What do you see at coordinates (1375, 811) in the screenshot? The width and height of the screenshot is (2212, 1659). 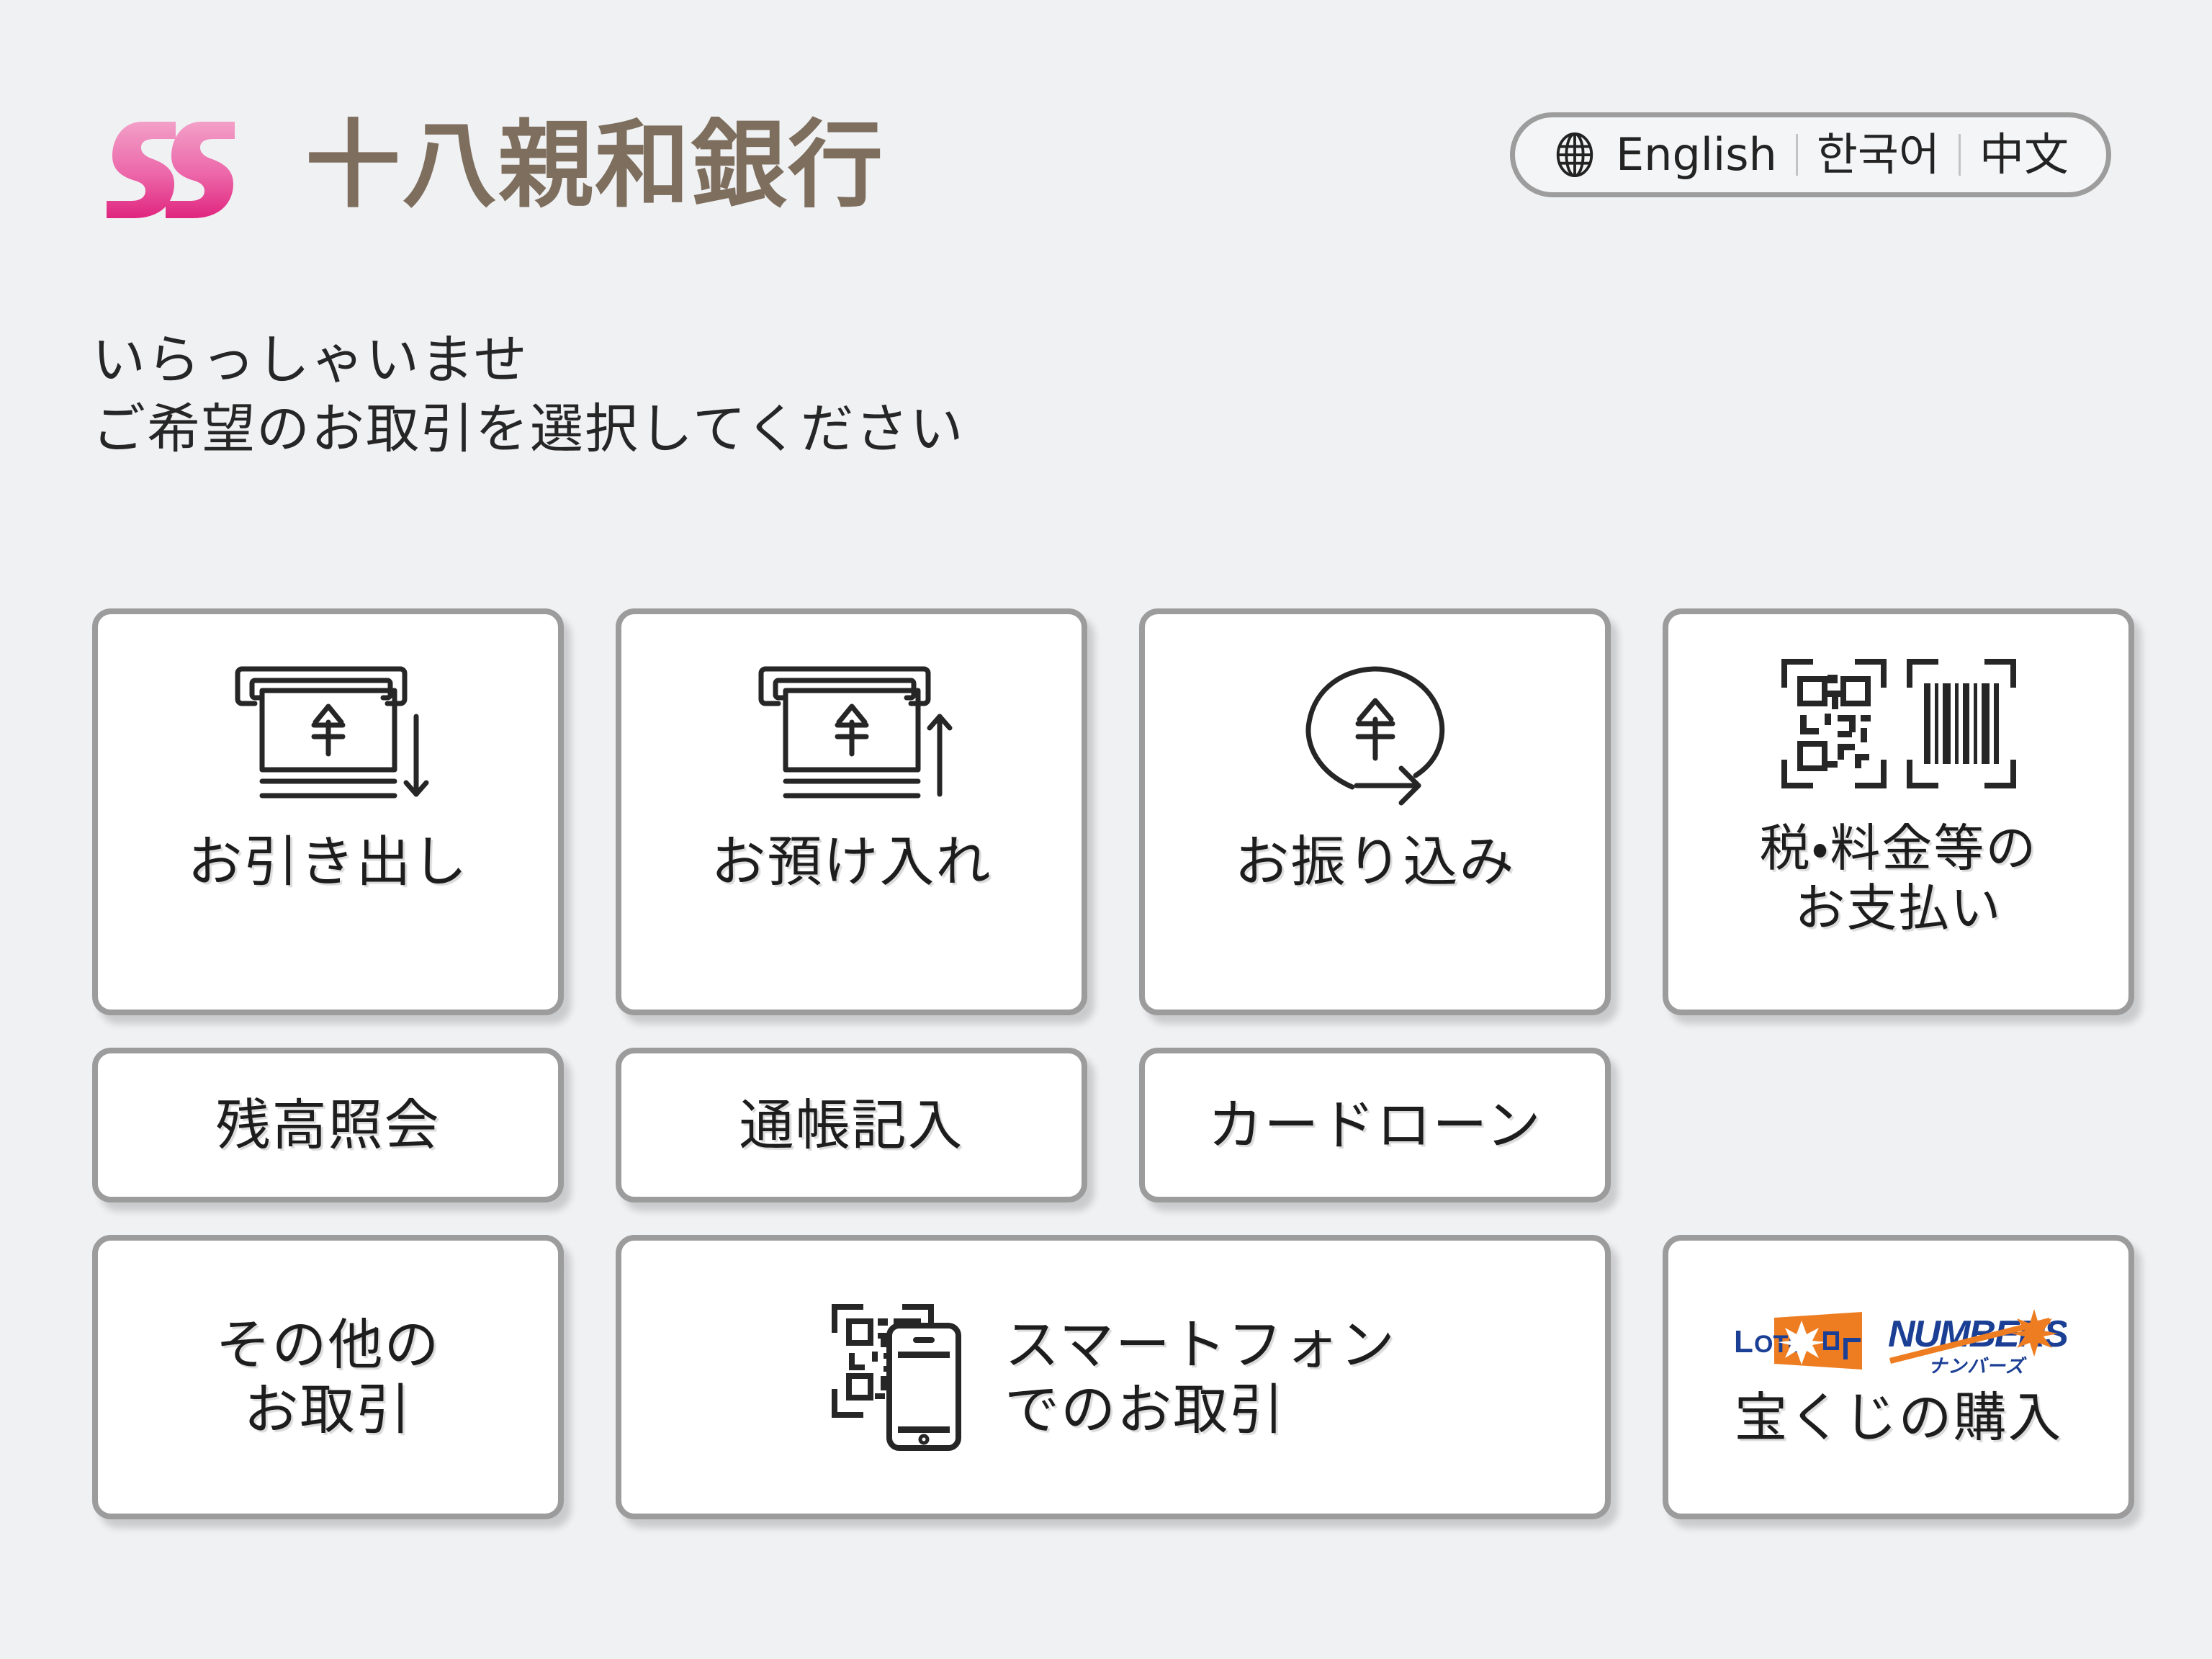 I see `button-transfer: お振り込み` at bounding box center [1375, 811].